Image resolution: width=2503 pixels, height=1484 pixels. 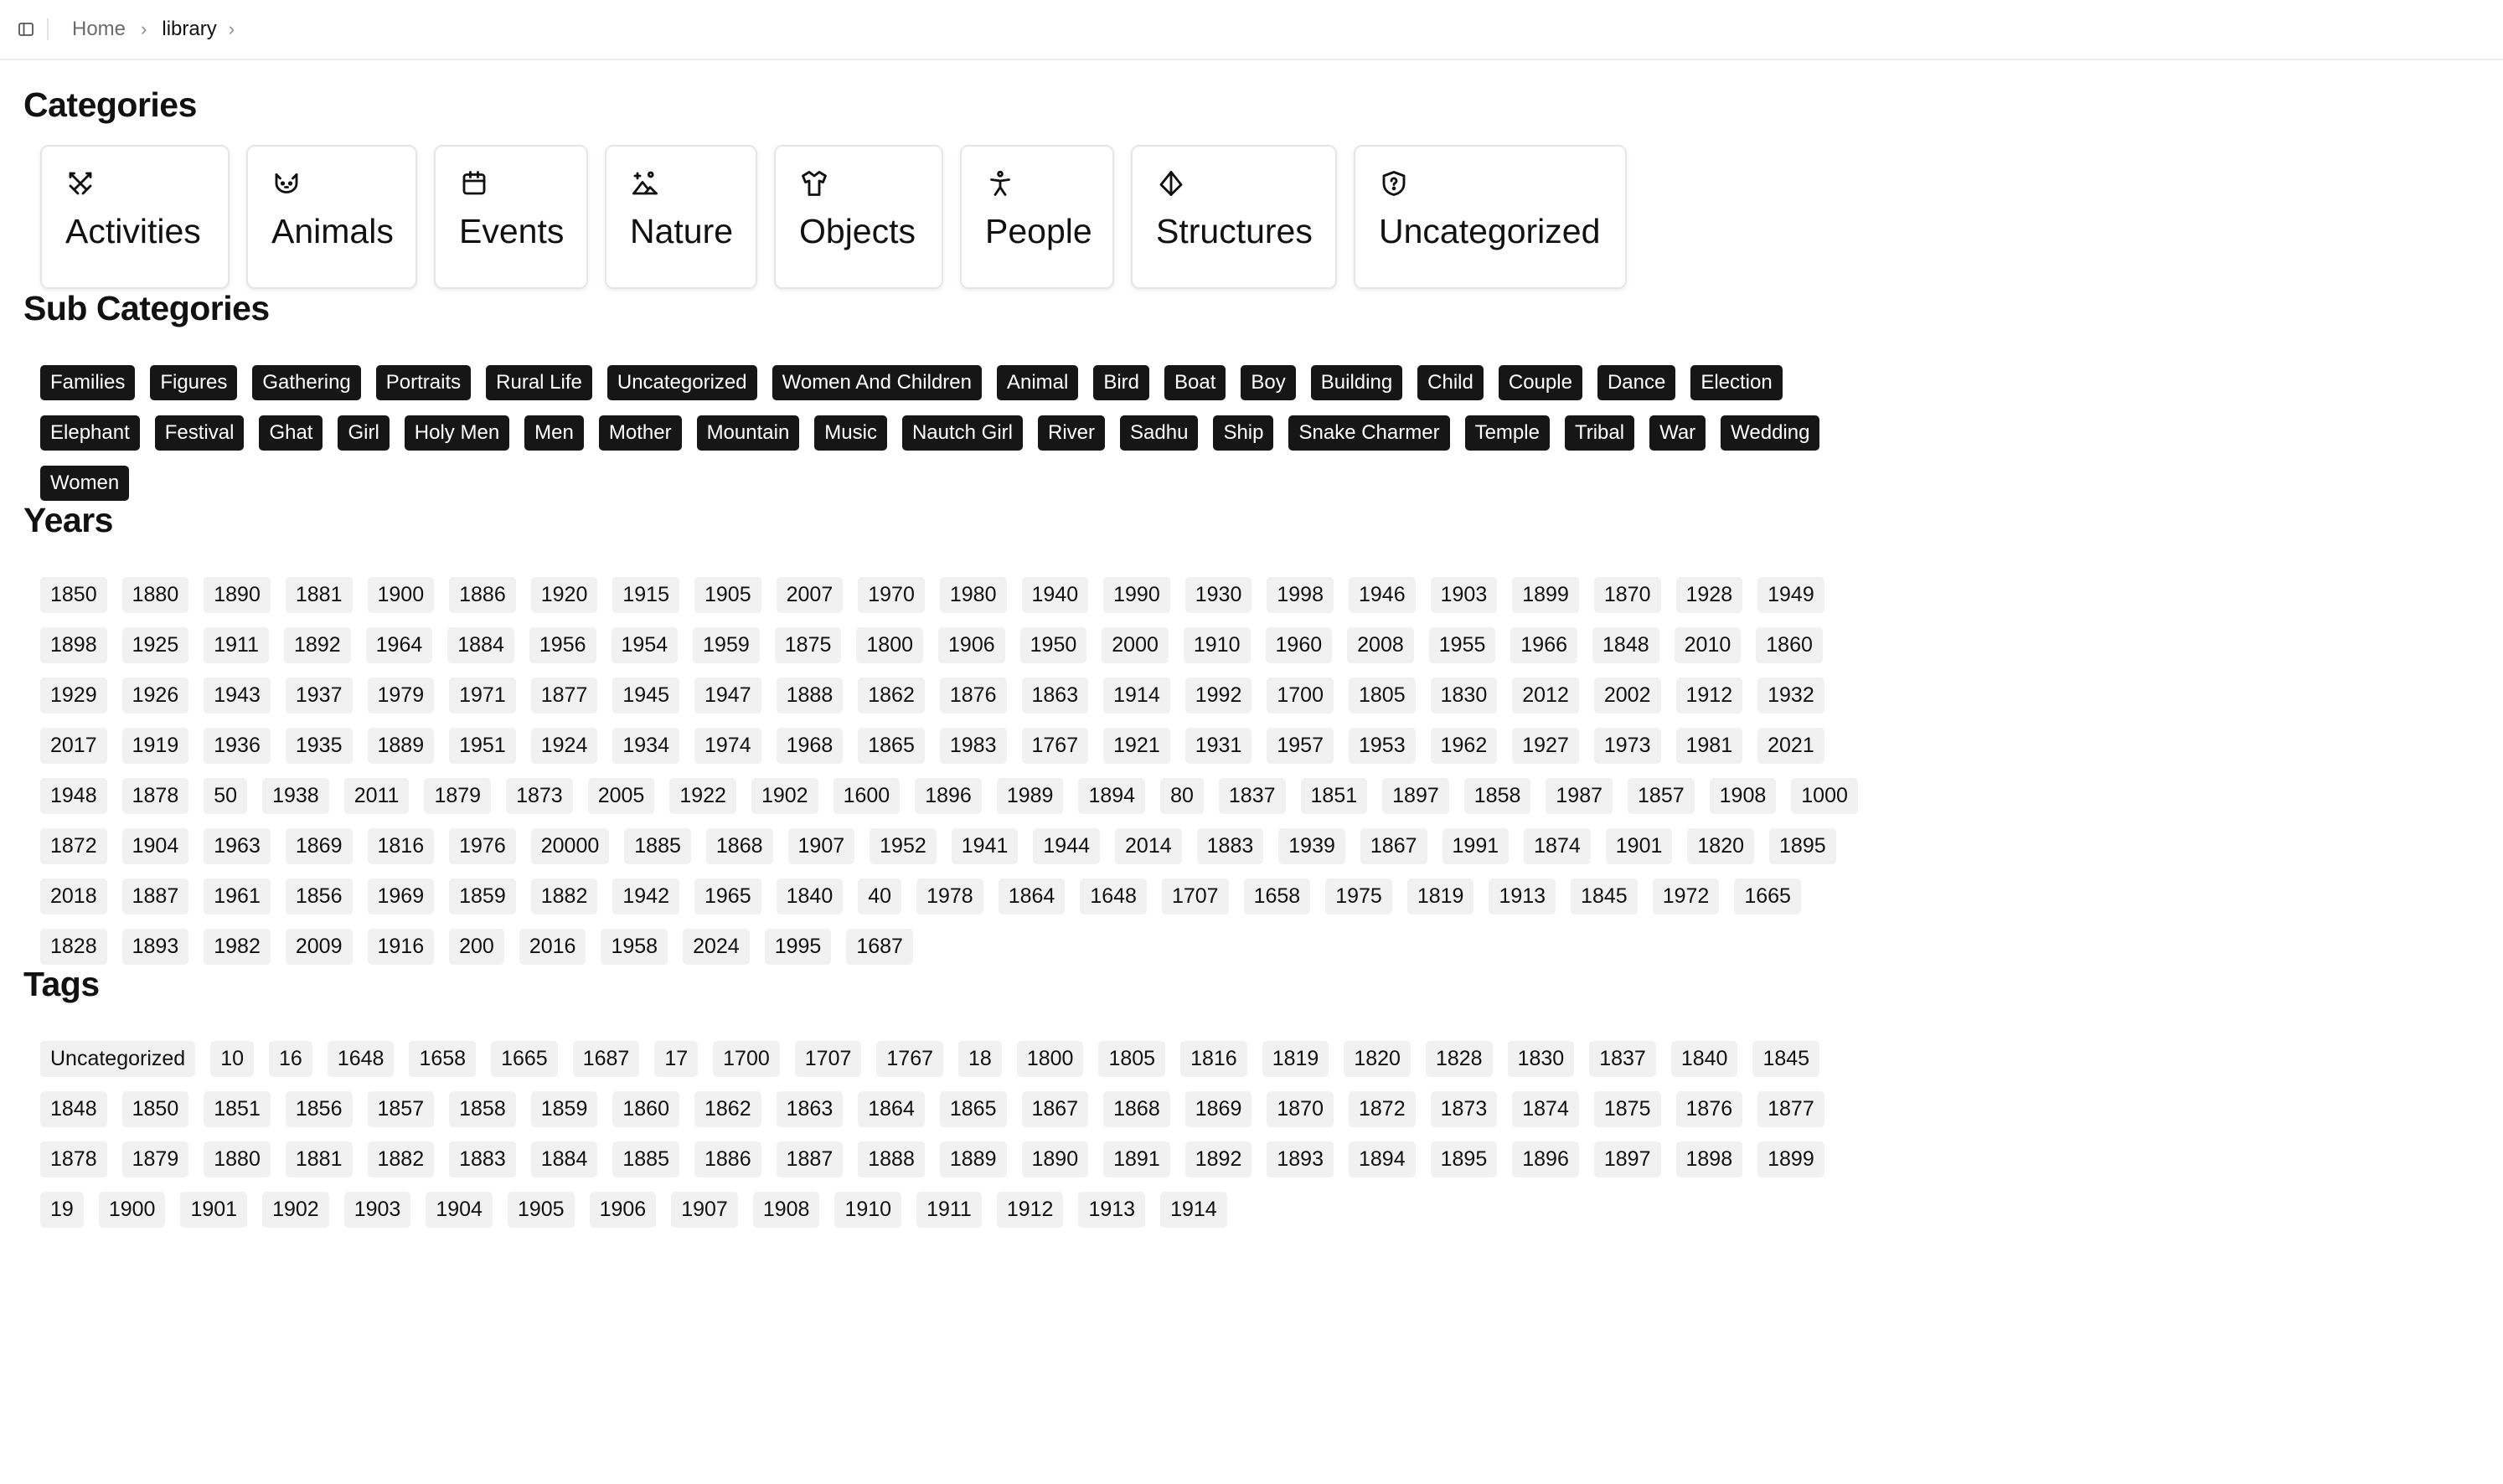 What do you see at coordinates (1770, 433) in the screenshot?
I see `subcategory-chip: Wedding` at bounding box center [1770, 433].